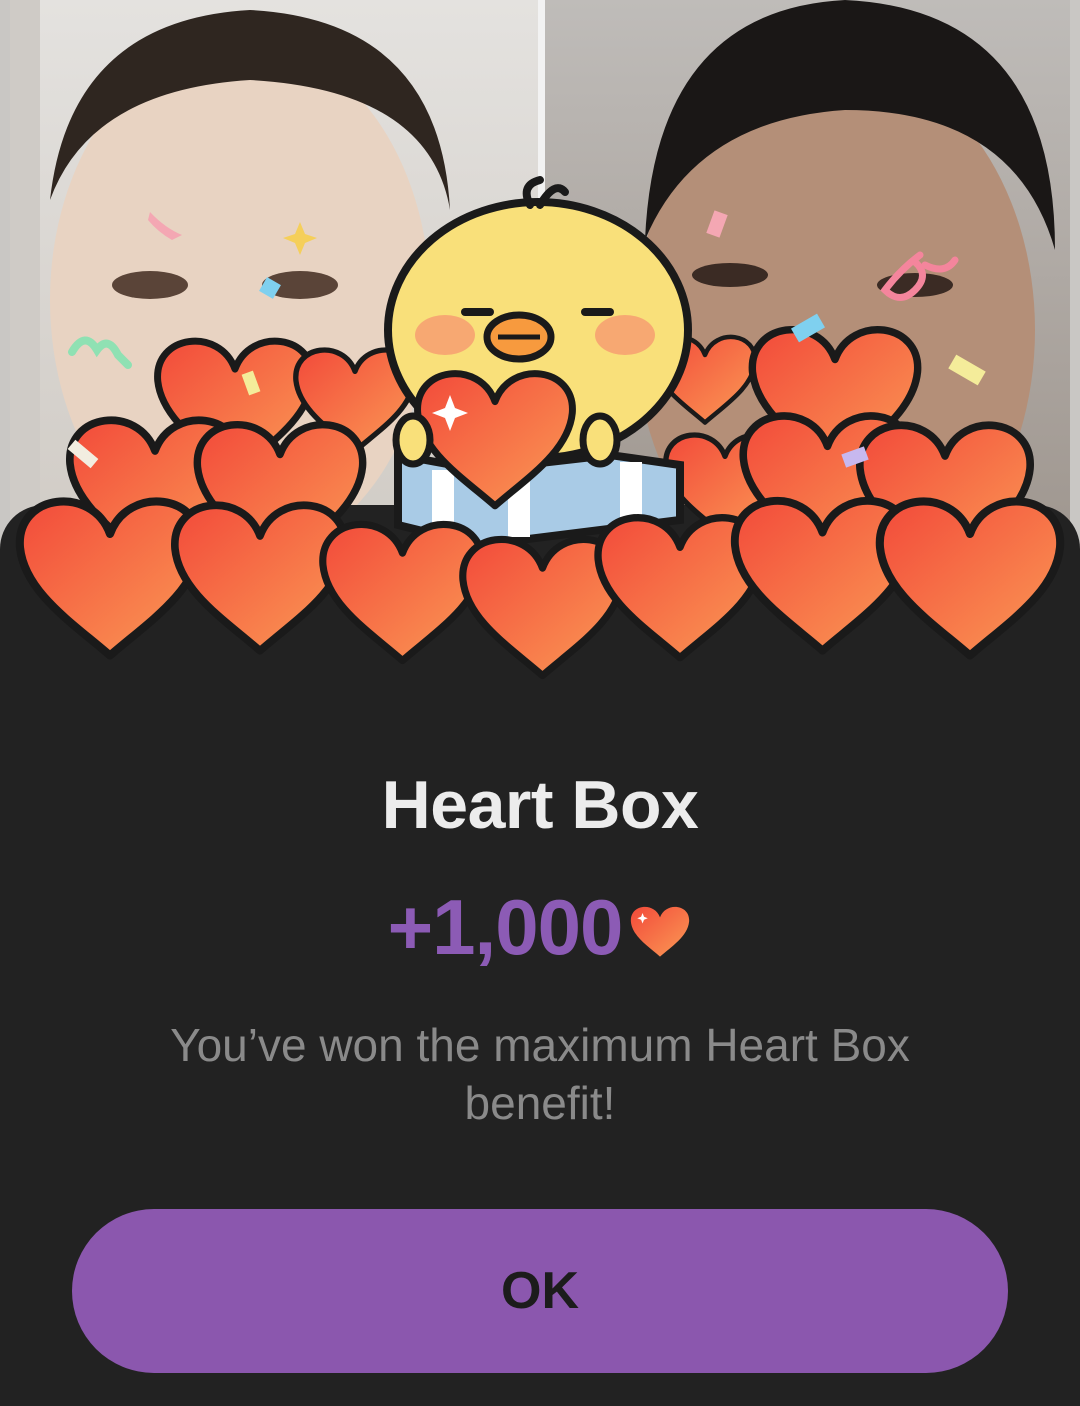 The height and width of the screenshot is (1406, 1080). Describe the element at coordinates (505, 927) in the screenshot. I see `reward-amount: +1,000` at that location.